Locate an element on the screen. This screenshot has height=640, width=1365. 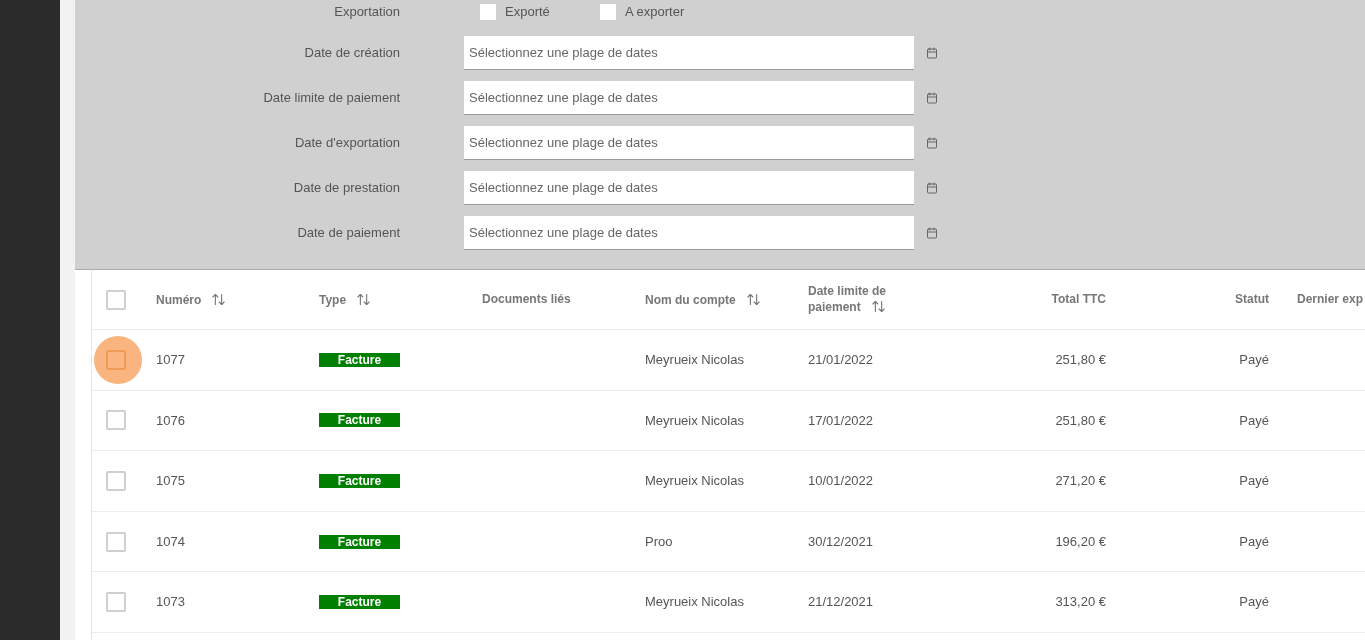
invoice-number: 1076 is located at coordinates (170, 420).